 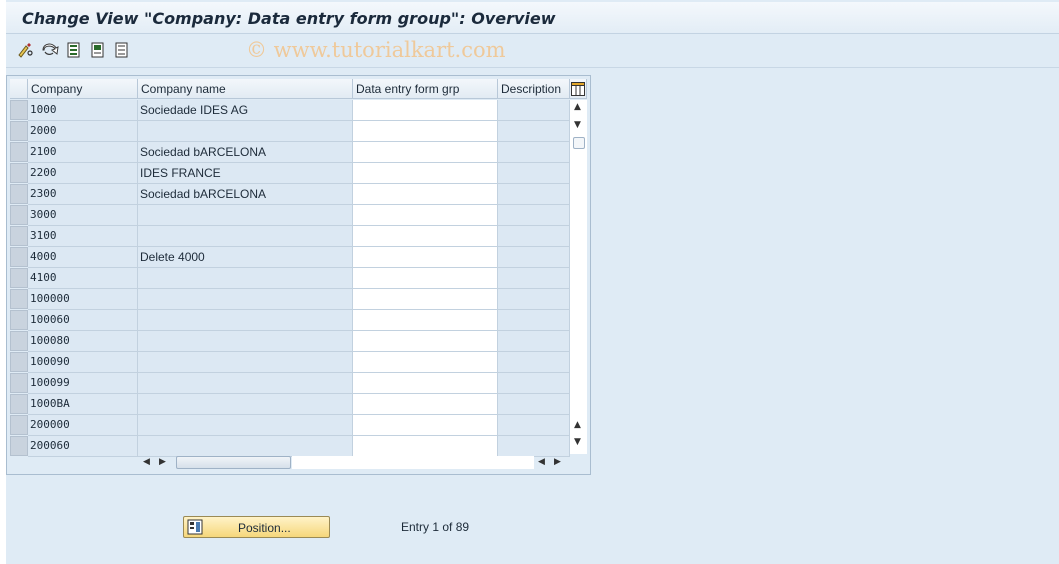 I want to click on scroll-left-icon: ◀, so click(x=146, y=462).